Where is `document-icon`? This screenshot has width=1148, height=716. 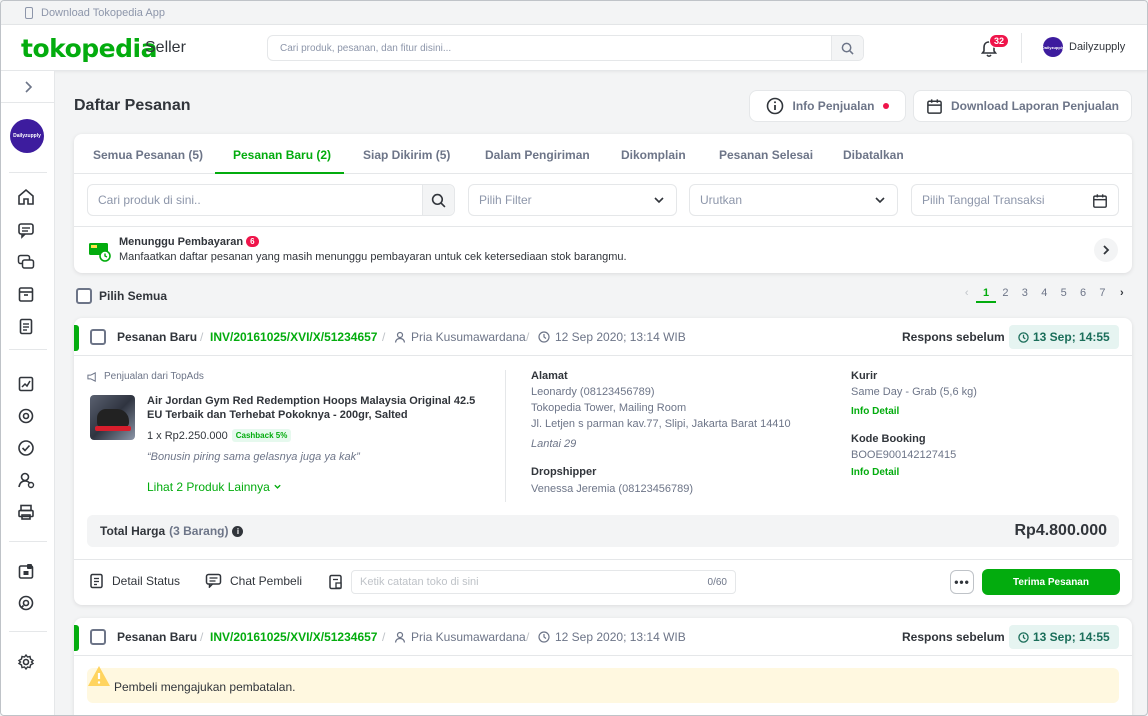
document-icon is located at coordinates (96, 581).